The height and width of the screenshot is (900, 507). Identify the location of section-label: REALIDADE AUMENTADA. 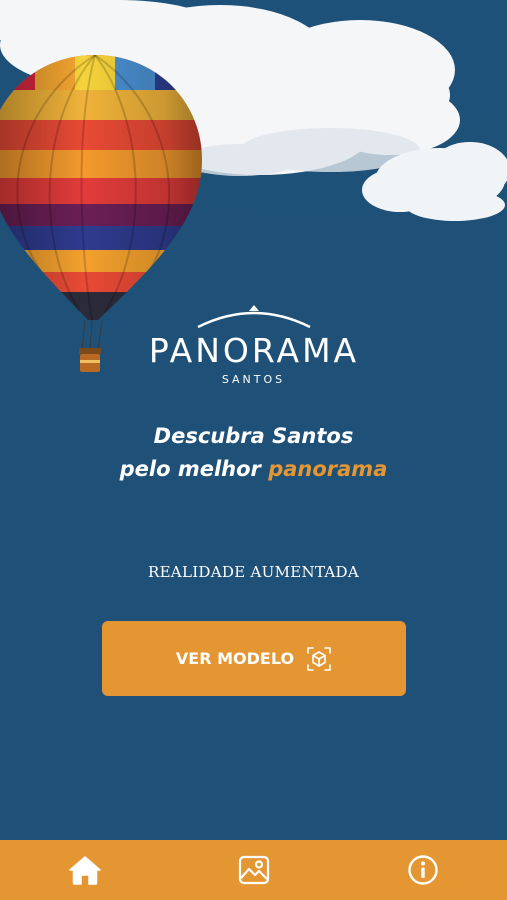
(253, 572).